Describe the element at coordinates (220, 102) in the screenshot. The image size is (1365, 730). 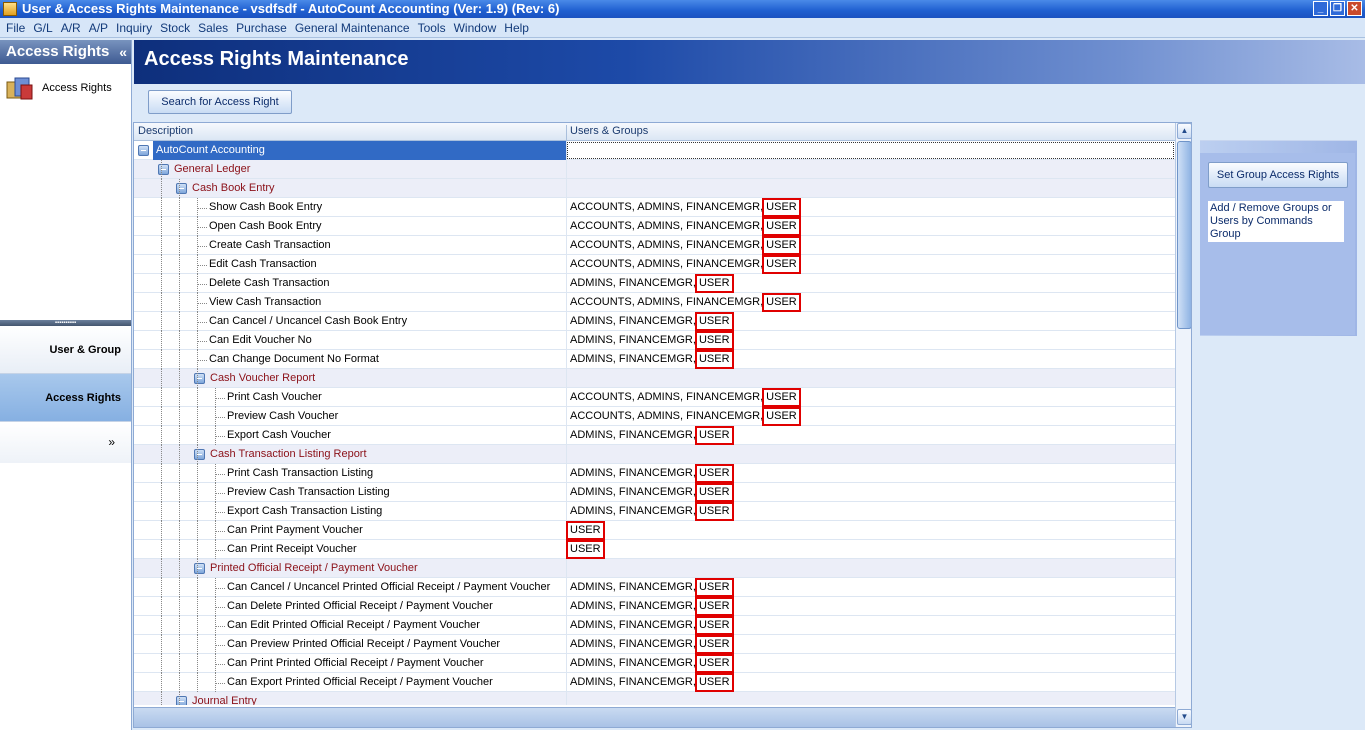
I see `search-access-right-button: Search for Access Right` at that location.